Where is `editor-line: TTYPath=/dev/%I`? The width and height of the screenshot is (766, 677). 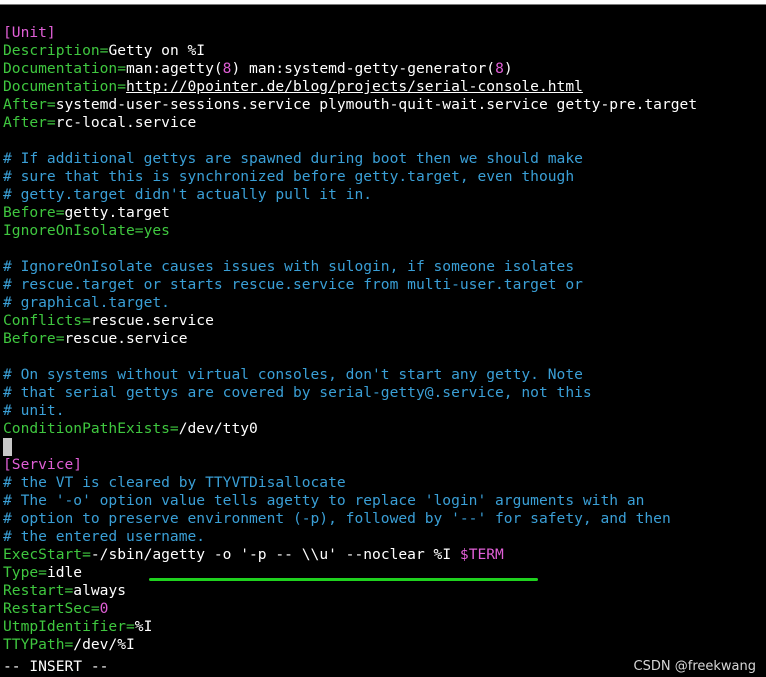
editor-line: TTYPath=/dev/%I is located at coordinates (383, 645).